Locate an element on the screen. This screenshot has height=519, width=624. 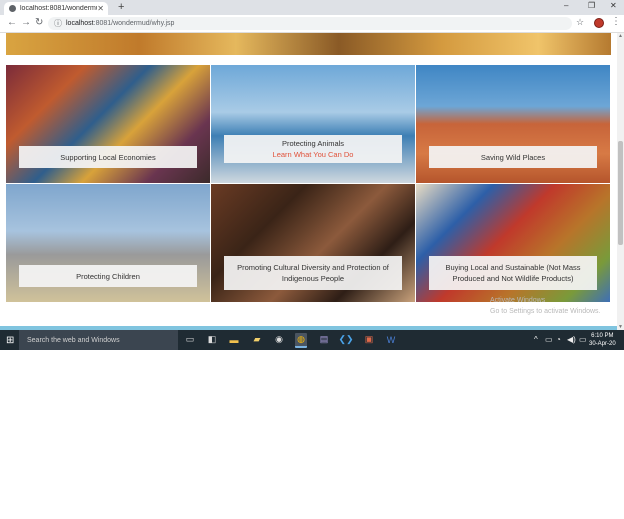
minimize-button: – is located at coordinates (566, 5).